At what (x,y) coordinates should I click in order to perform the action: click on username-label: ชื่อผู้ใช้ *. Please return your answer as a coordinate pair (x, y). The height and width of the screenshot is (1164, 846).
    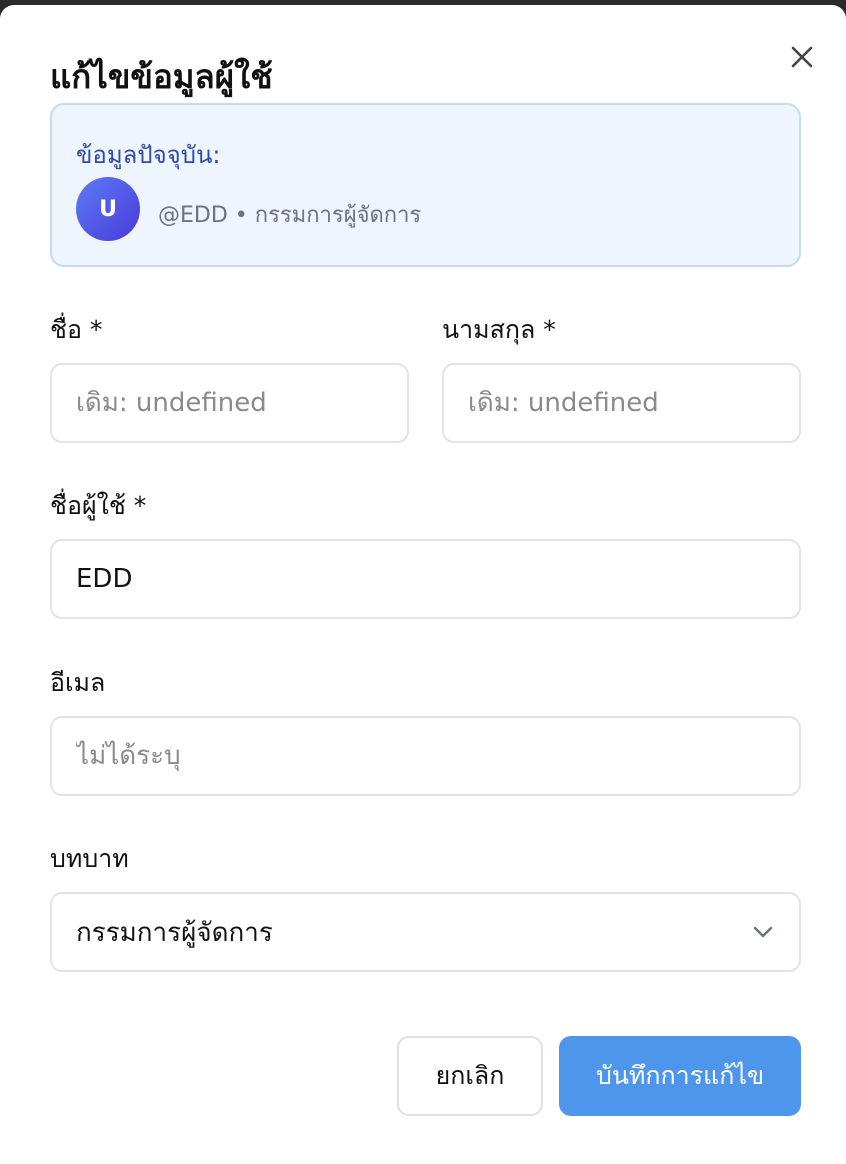
    Looking at the image, I should click on (98, 505).